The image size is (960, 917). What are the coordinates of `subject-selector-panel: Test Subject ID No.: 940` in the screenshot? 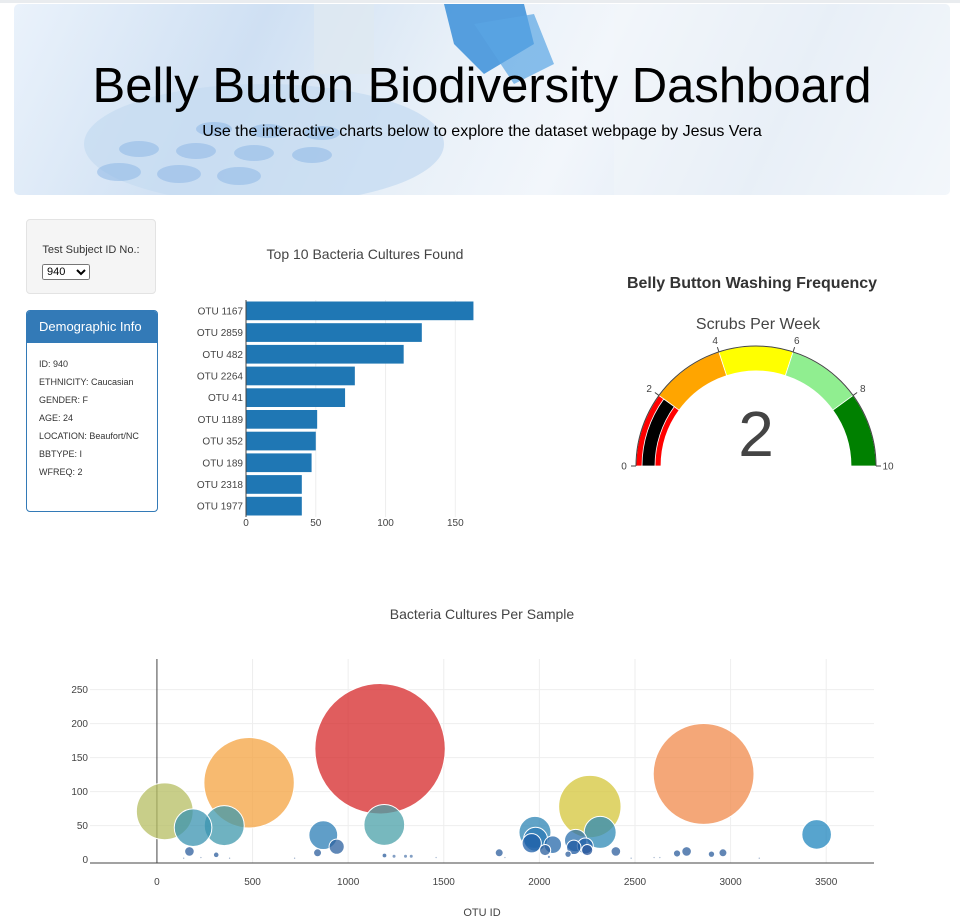 It's located at (91, 256).